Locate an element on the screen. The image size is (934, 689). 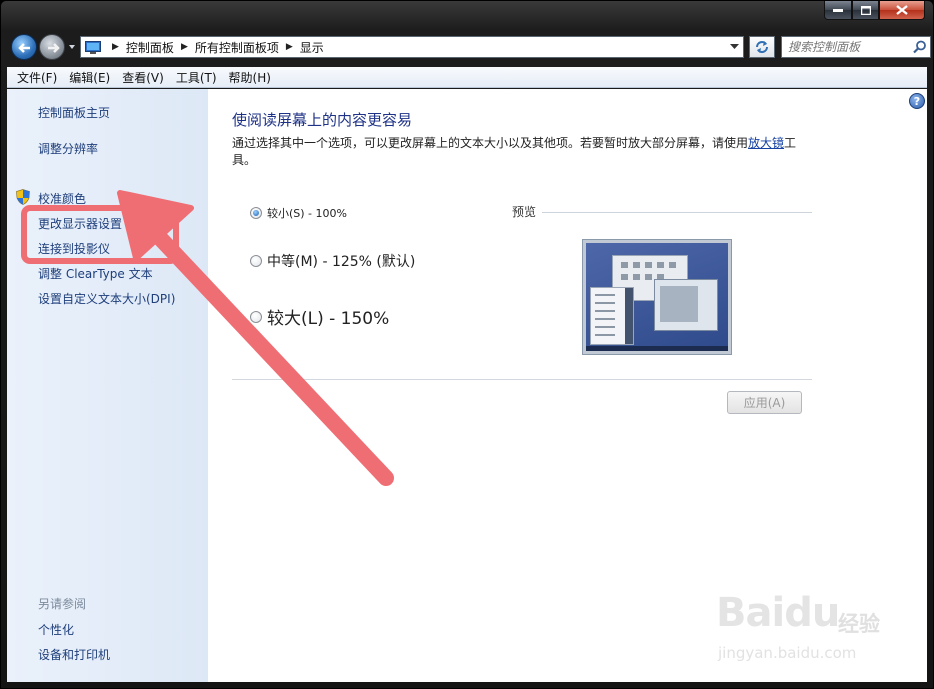
option-smaller: 较小(S) - 100% is located at coordinates (298, 213).